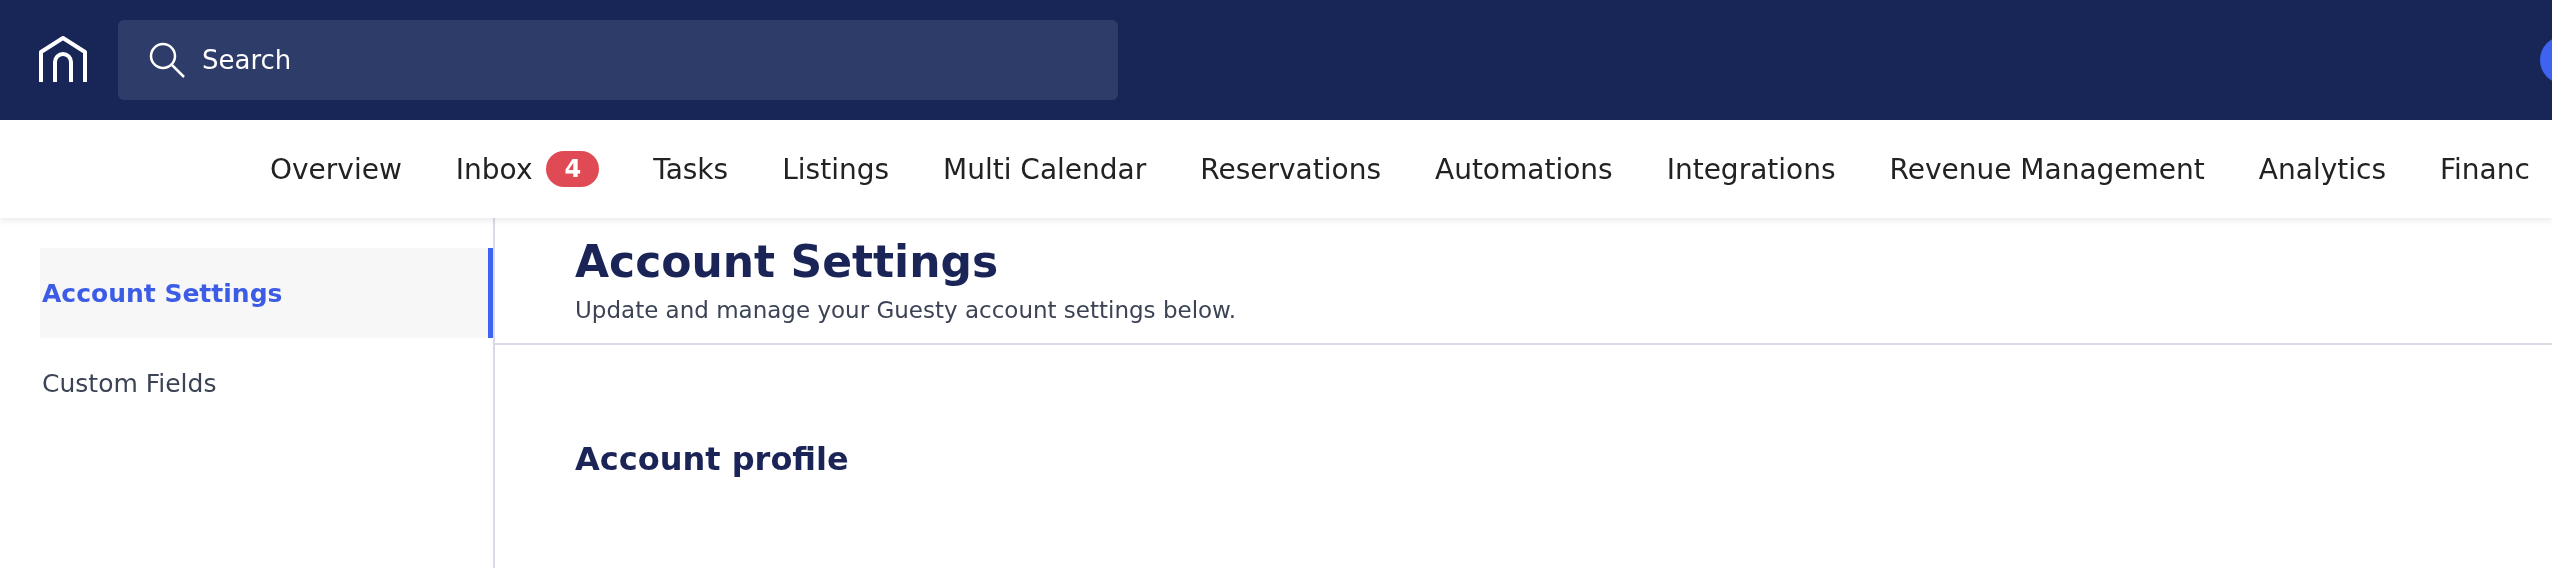 The height and width of the screenshot is (568, 2552). I want to click on nav-tab: Automations, so click(1524, 169).